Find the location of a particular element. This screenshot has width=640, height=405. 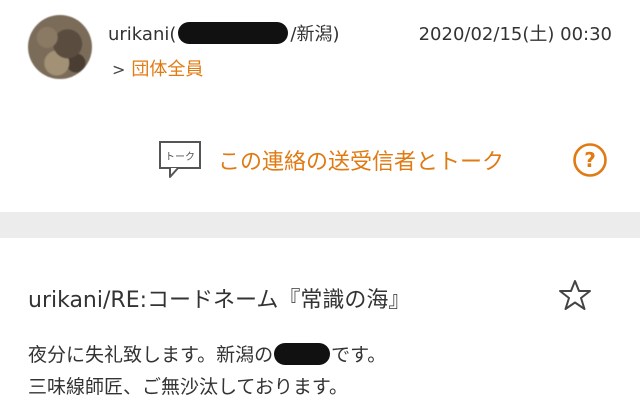

sender-suffix: /新潟) is located at coordinates (315, 34).